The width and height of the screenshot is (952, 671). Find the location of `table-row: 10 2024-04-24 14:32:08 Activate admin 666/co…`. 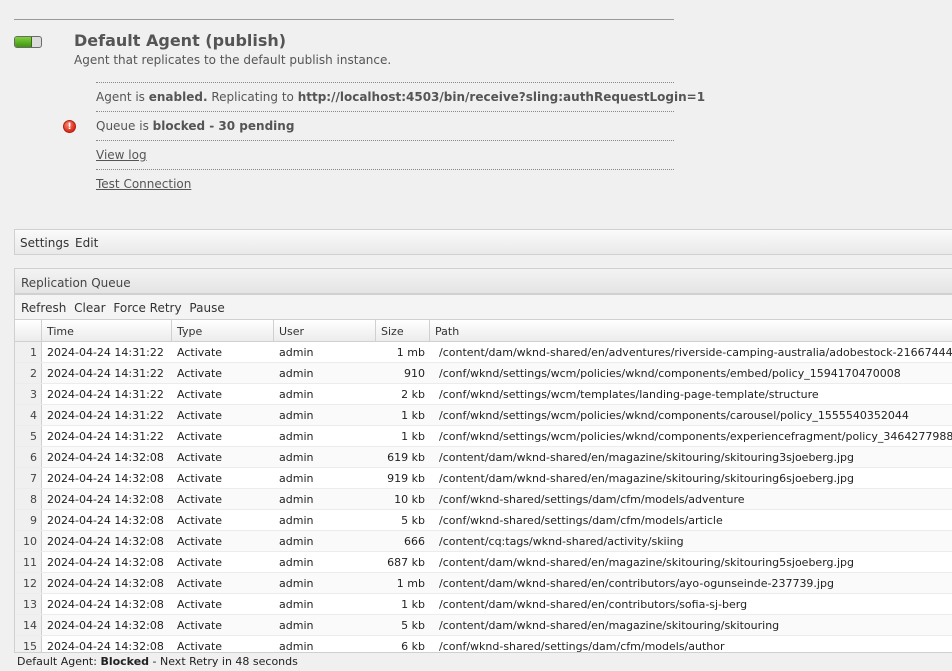

table-row: 10 2024-04-24 14:32:08 Activate admin 666/co… is located at coordinates (483, 541).